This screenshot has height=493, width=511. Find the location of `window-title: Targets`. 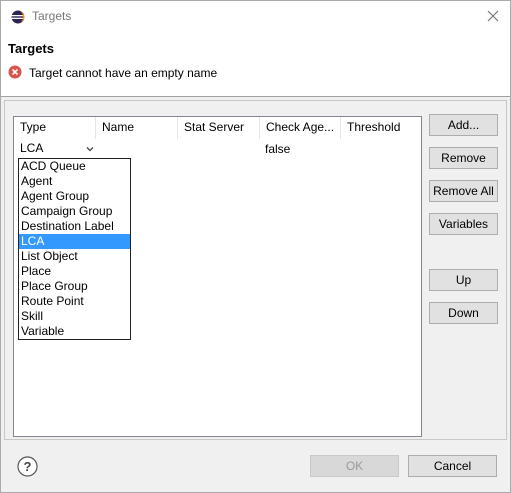

window-title: Targets is located at coordinates (52, 16).